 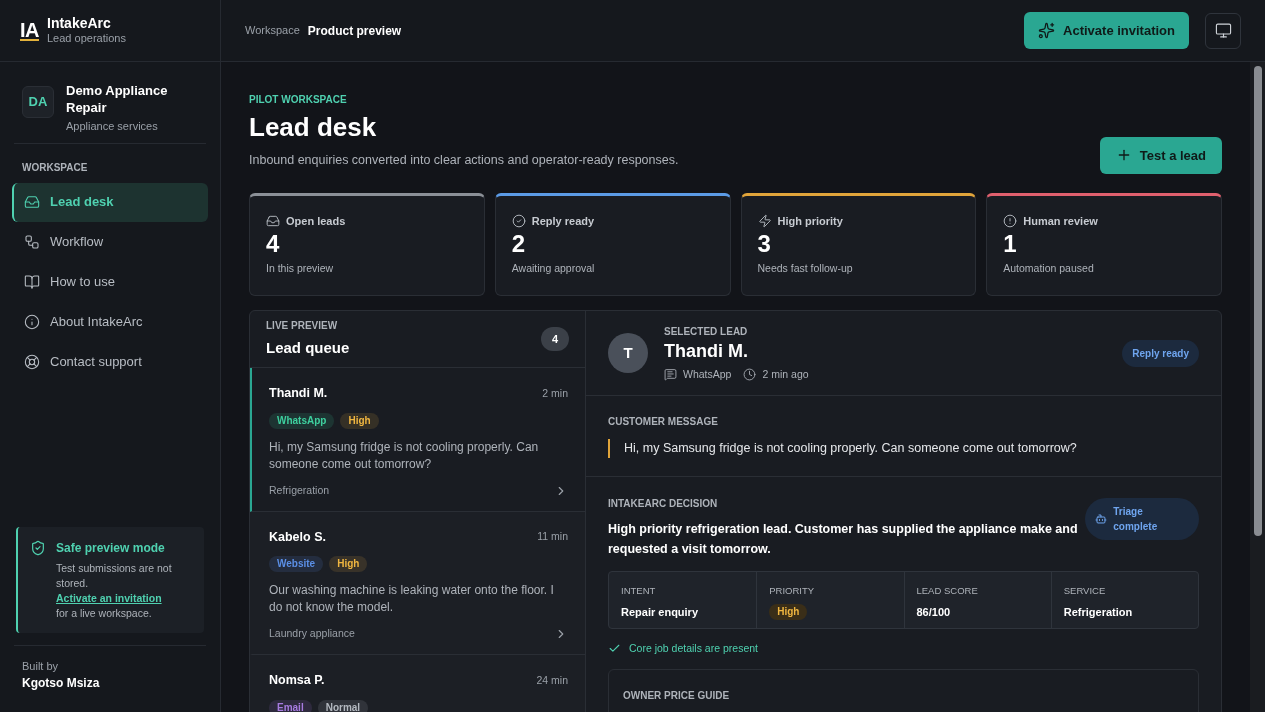 What do you see at coordinates (810, 221) in the screenshot?
I see `stat-label: High priority` at bounding box center [810, 221].